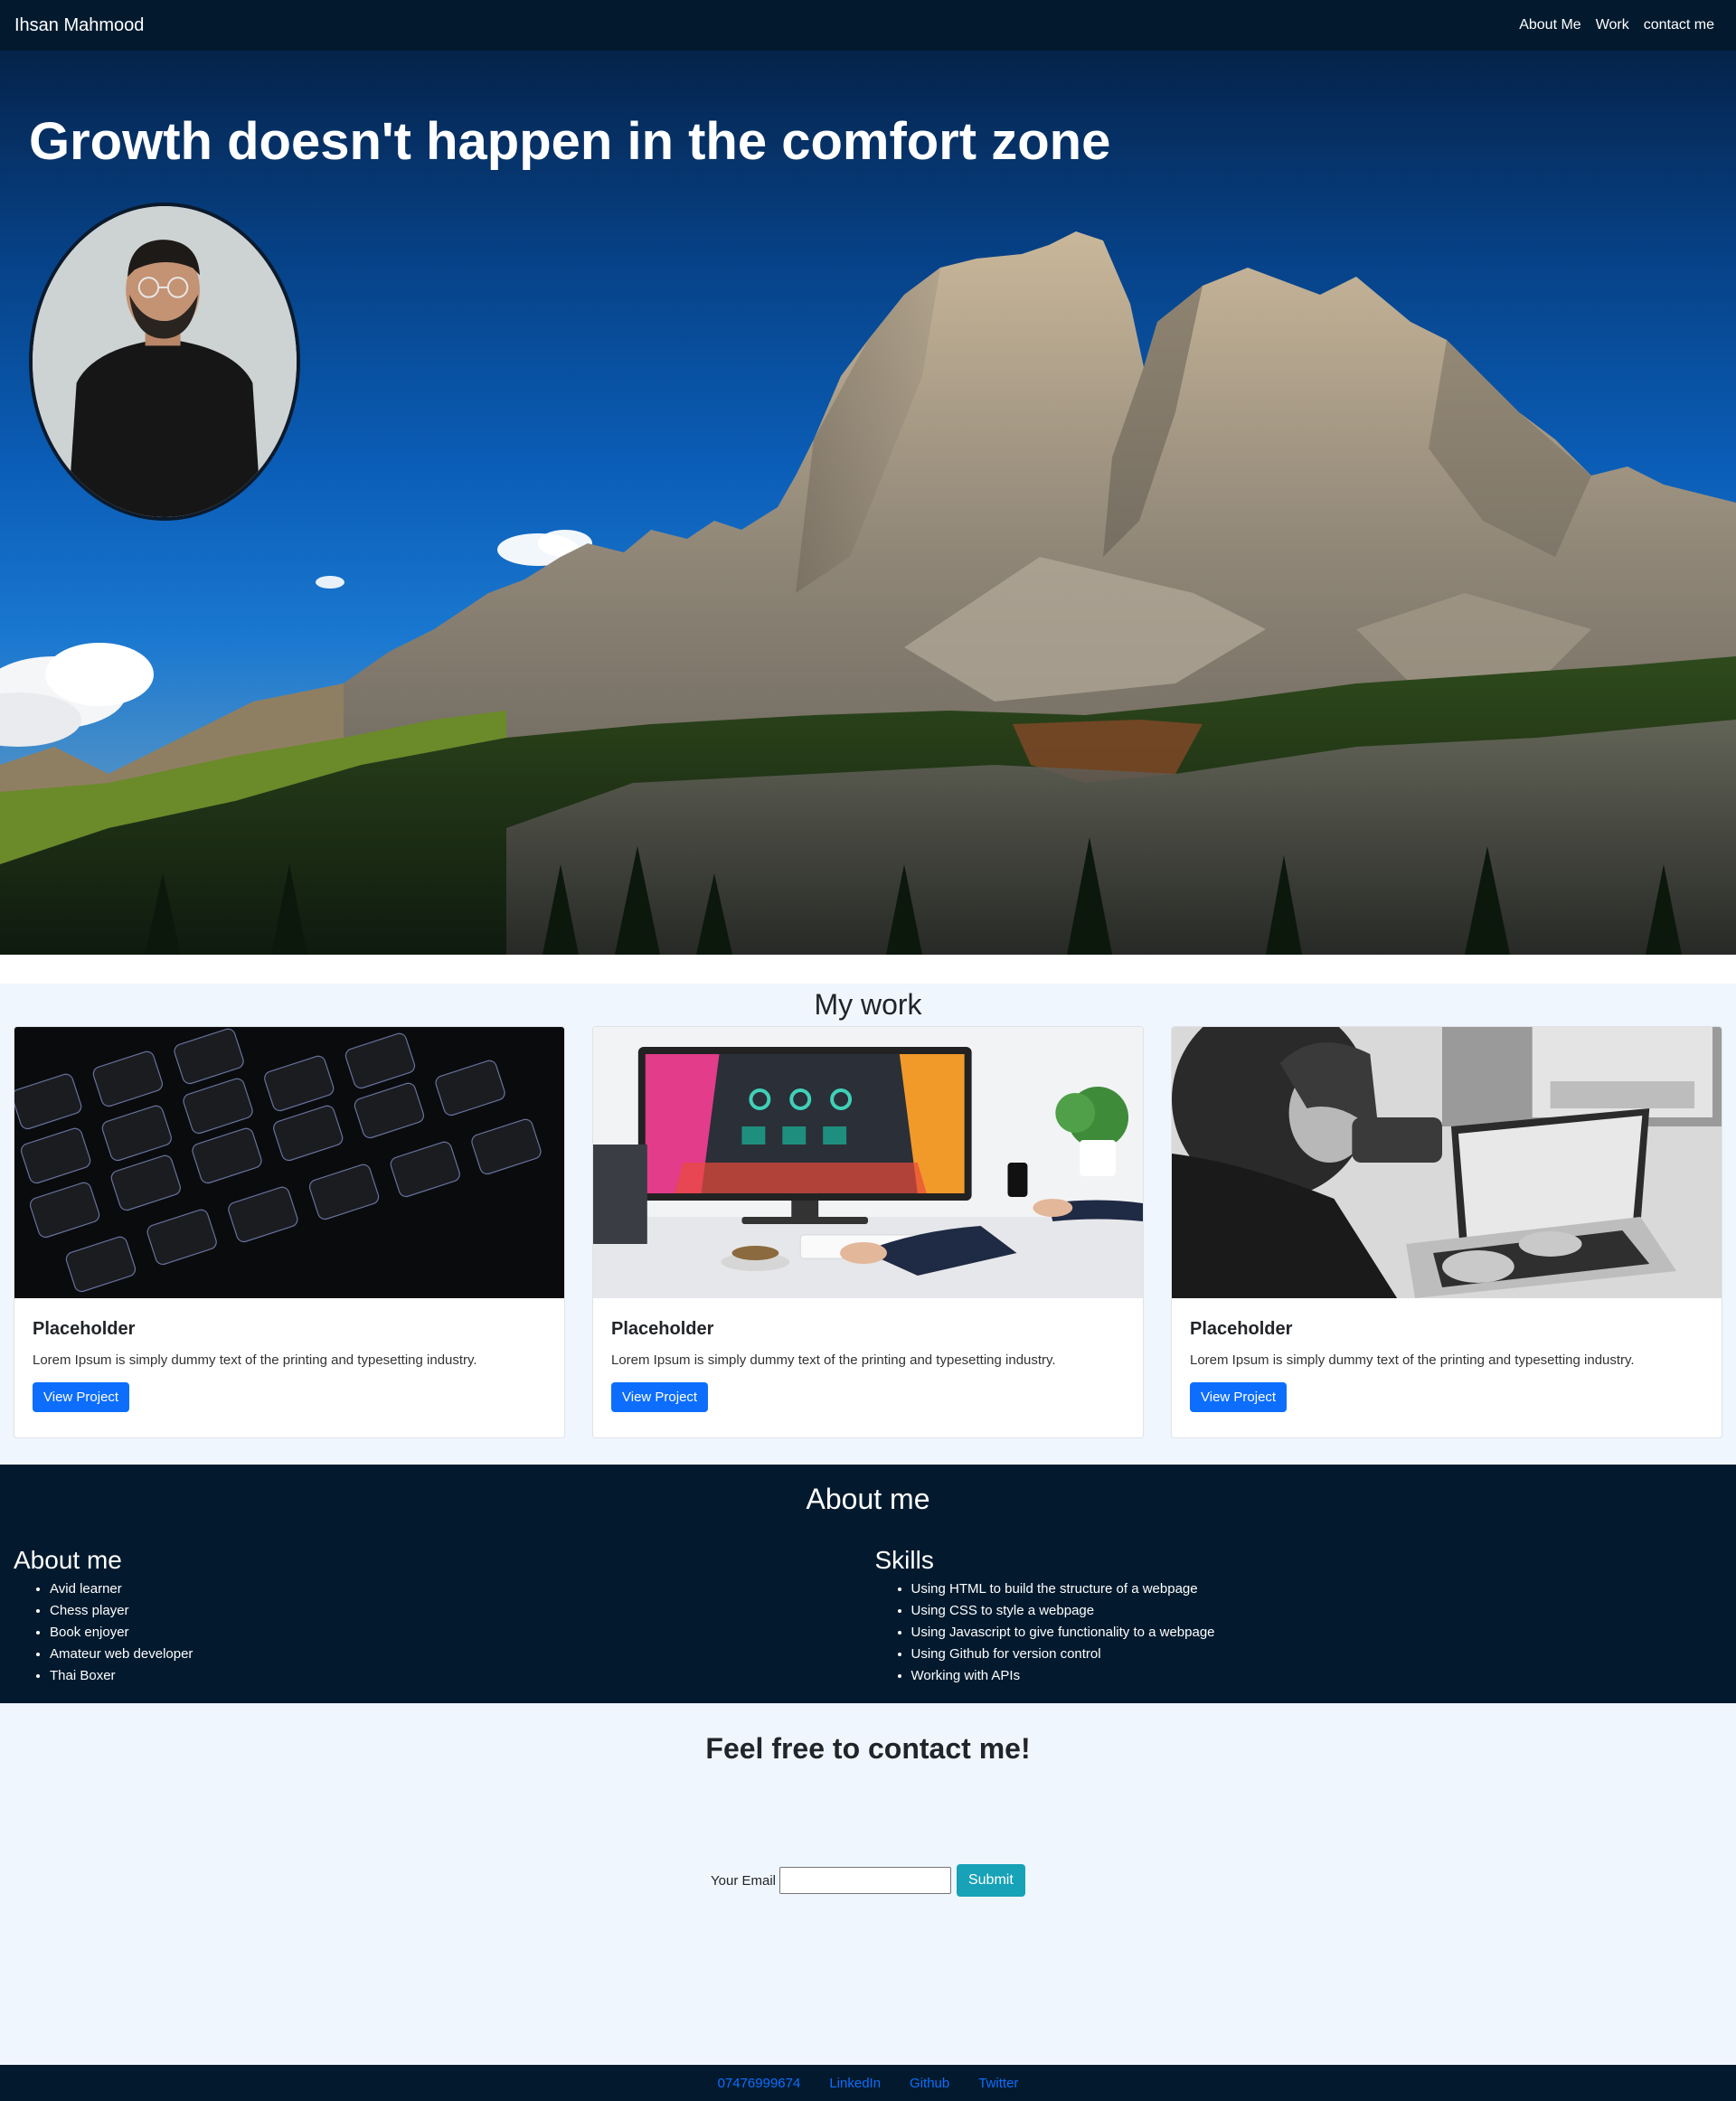 The image size is (1736, 2101). I want to click on navbar: Ihsan Mahmood About Me Work contact me, so click(868, 26).